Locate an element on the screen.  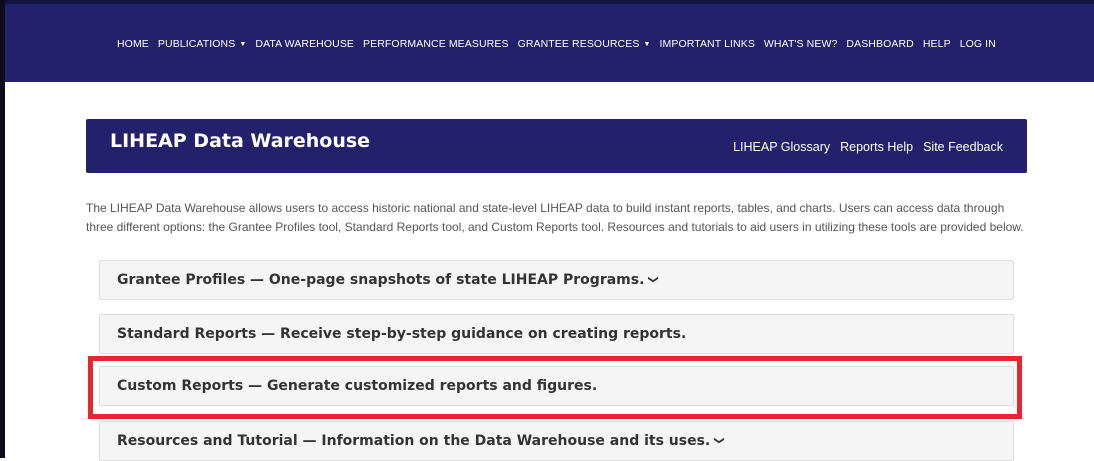
nav-item-label: DASHBOARD is located at coordinates (880, 44).